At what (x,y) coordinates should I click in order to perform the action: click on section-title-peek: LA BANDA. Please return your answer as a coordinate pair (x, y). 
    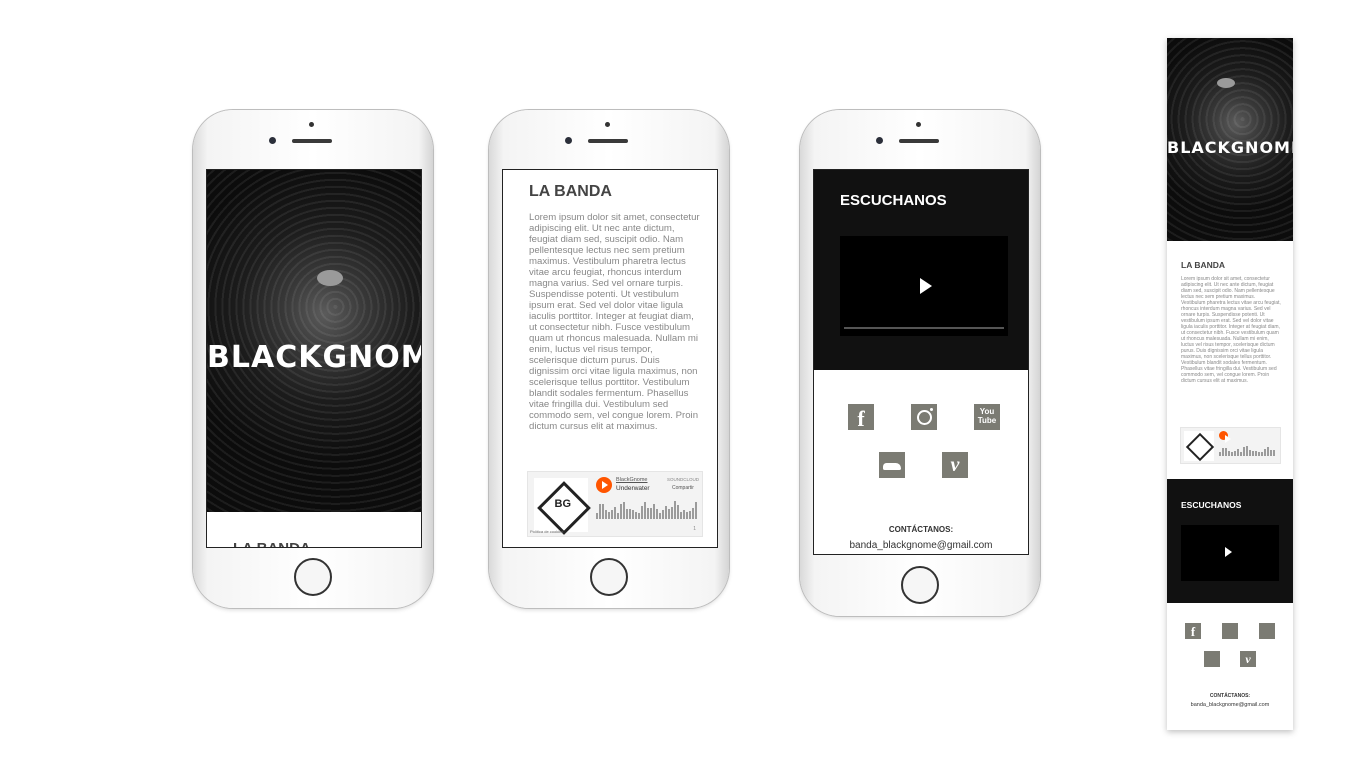
    Looking at the image, I should click on (272, 543).